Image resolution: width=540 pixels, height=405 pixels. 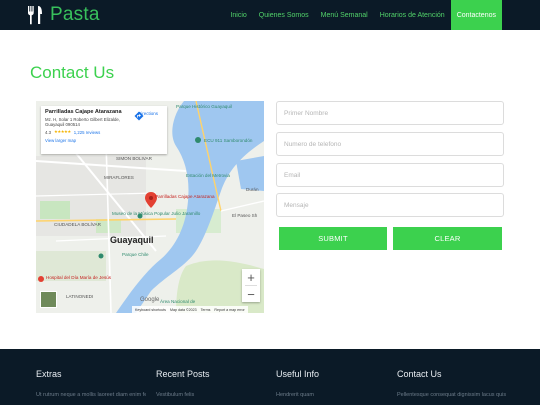 I want to click on footer-heading: Extras, so click(x=49, y=374).